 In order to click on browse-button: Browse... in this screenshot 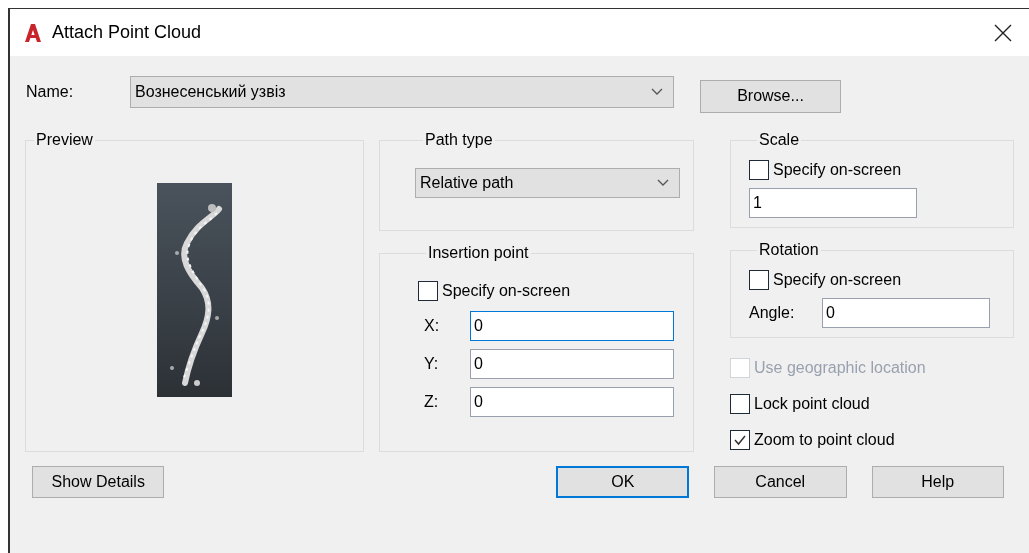, I will do `click(770, 96)`.